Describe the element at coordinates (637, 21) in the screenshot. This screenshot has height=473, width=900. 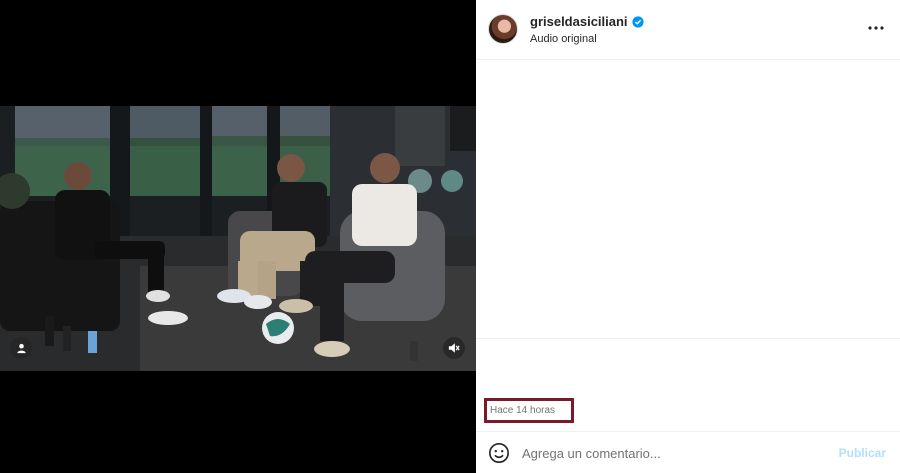
I see `verified-badge-icon` at that location.